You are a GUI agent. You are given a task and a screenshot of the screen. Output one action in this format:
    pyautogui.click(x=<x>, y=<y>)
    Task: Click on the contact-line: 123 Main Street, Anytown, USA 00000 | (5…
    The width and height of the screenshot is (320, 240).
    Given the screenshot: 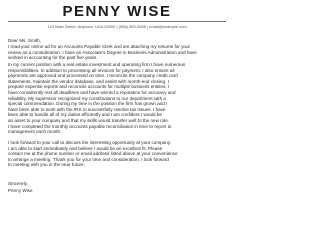 What is the action you would take?
    pyautogui.click(x=117, y=26)
    